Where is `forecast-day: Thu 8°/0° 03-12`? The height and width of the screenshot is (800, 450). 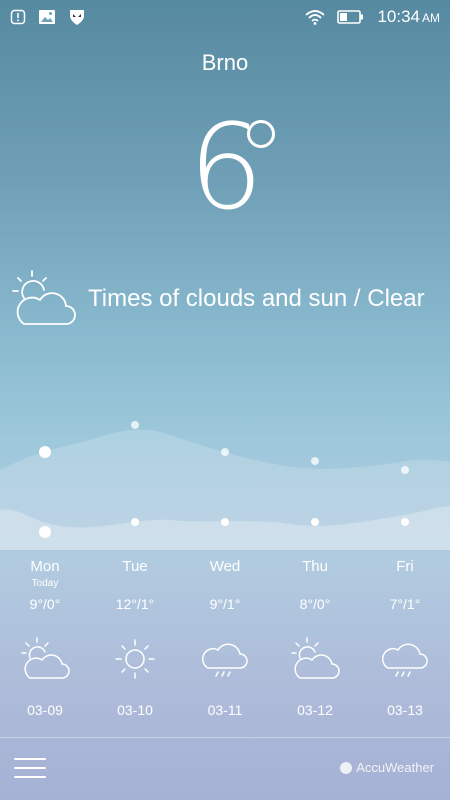
forecast-day: Thu 8°/0° 03-12 is located at coordinates (315, 638).